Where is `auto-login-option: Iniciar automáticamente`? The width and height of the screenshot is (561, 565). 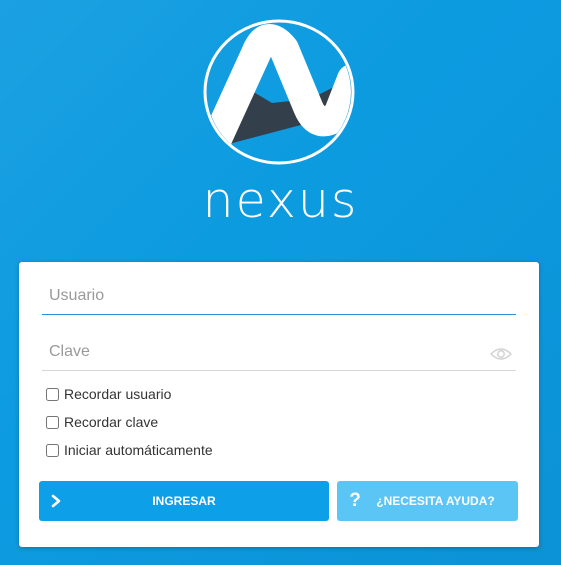
auto-login-option: Iniciar automáticamente is located at coordinates (129, 450).